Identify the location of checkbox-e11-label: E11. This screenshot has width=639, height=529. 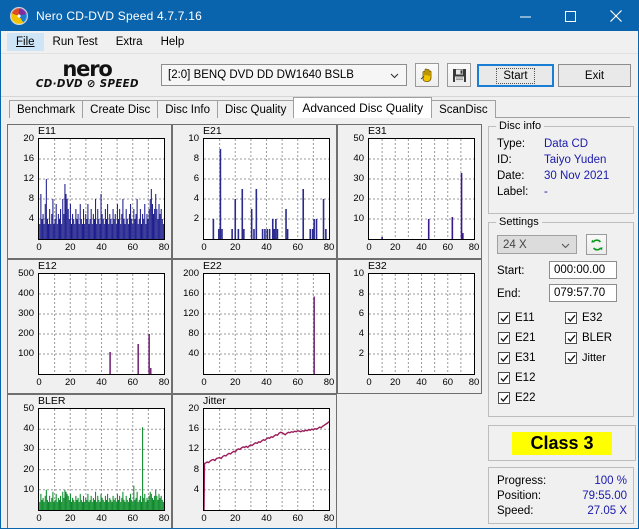
(525, 318).